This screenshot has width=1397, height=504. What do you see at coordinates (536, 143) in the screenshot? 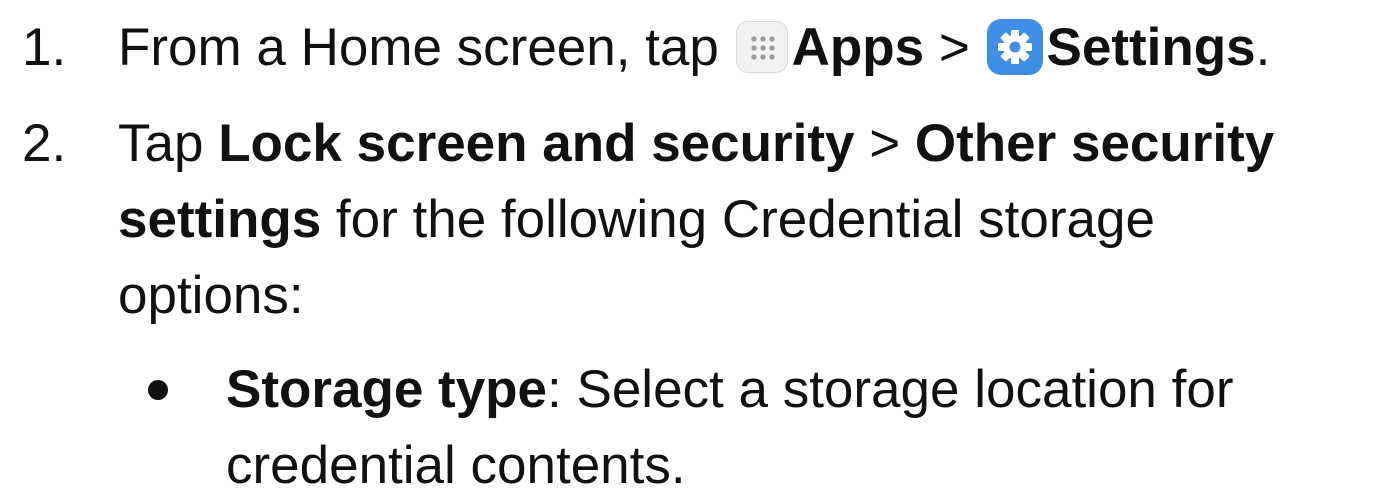
I see `menu-lock-screen-and-security: Lock screen and security` at bounding box center [536, 143].